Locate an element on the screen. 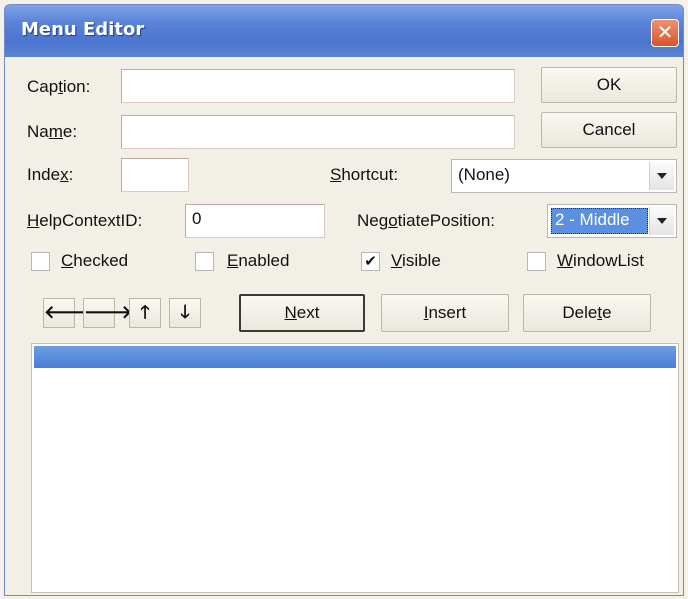 Image resolution: width=688 pixels, height=599 pixels. helpcontext-input: 0 is located at coordinates (255, 221).